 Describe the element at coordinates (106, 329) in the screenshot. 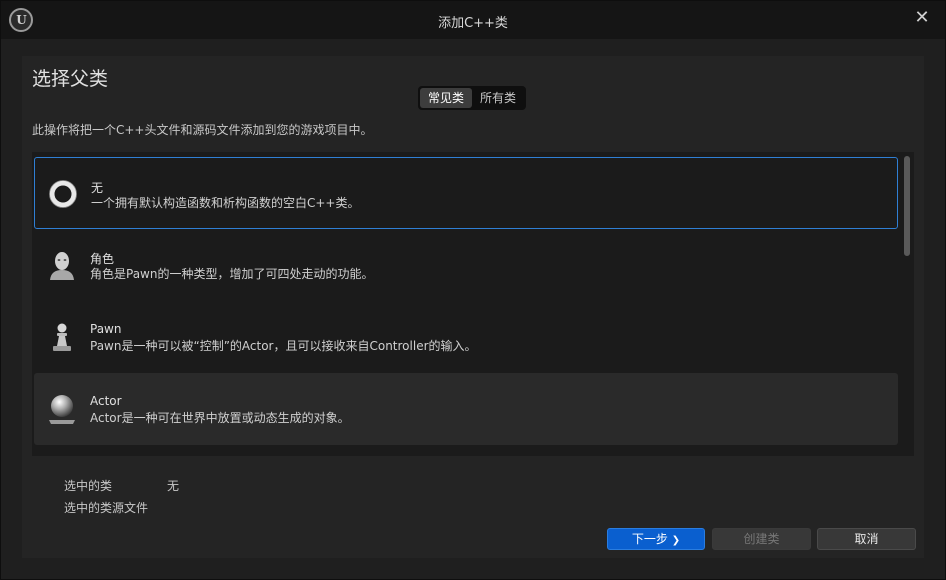

I see `class-name: Pawn` at that location.